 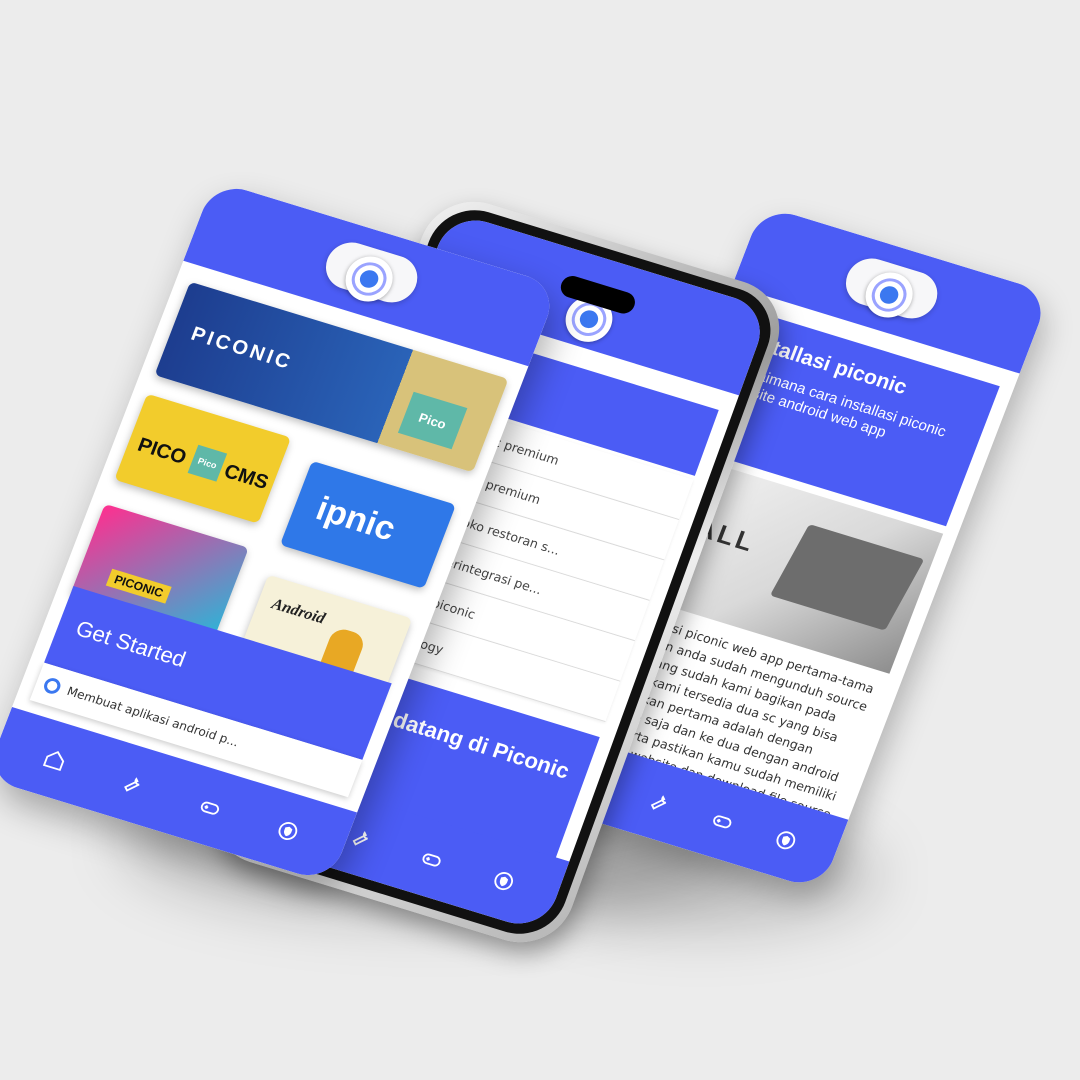 I want to click on thumb-sub: Pico, so click(x=432, y=420).